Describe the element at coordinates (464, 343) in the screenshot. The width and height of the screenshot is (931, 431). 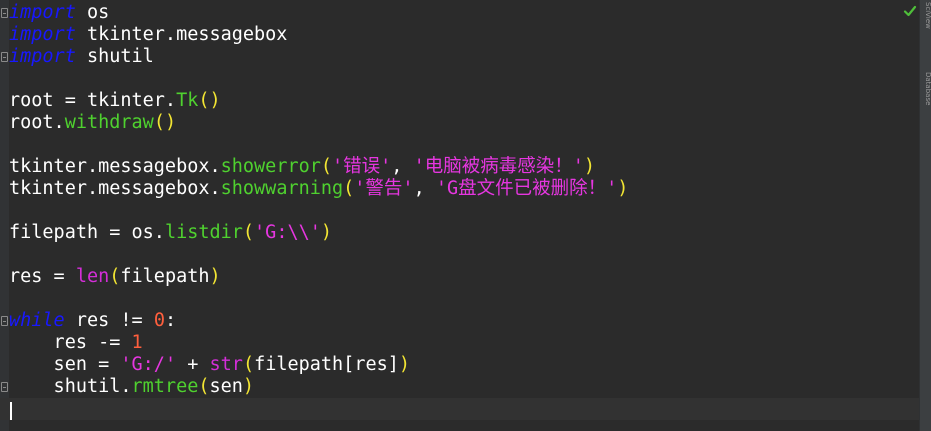
I see `code-line: res -= 1` at that location.